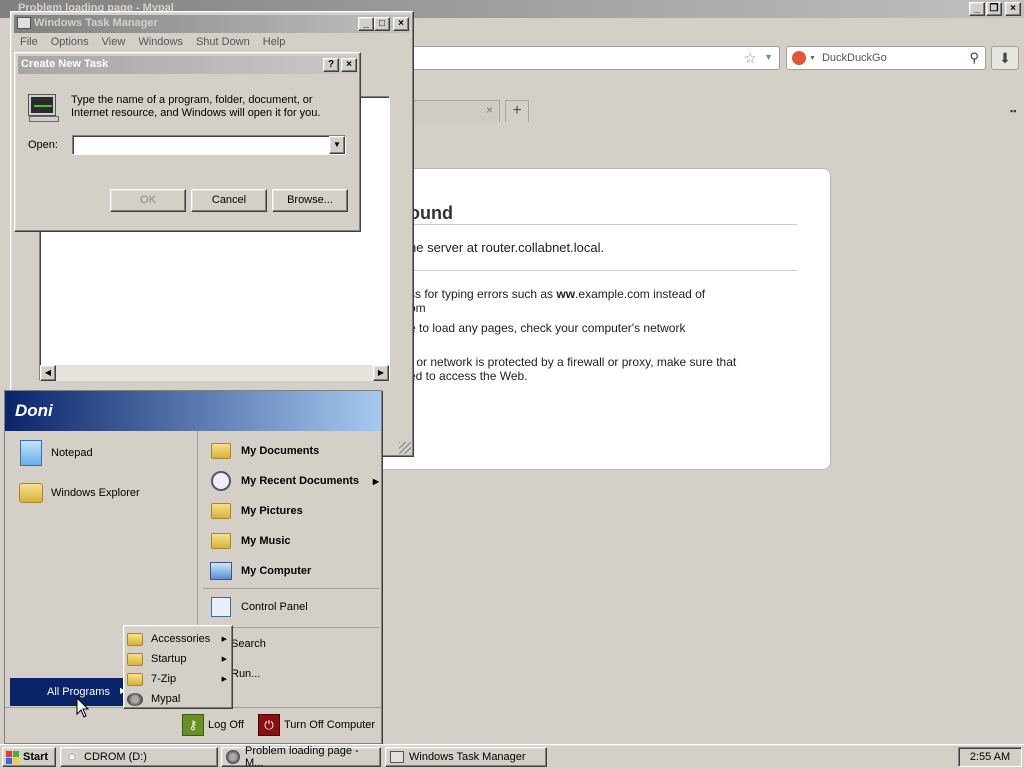 The height and width of the screenshot is (769, 1024). What do you see at coordinates (83, 707) in the screenshot?
I see `mouse-cursor-icon` at bounding box center [83, 707].